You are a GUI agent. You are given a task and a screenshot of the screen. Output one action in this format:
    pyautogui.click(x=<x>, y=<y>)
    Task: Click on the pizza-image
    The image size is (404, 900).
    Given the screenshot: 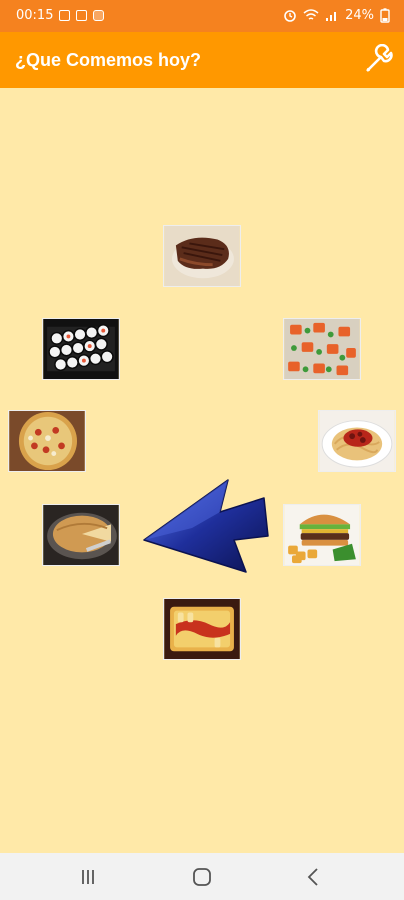 What is the action you would take?
    pyautogui.click(x=47, y=441)
    